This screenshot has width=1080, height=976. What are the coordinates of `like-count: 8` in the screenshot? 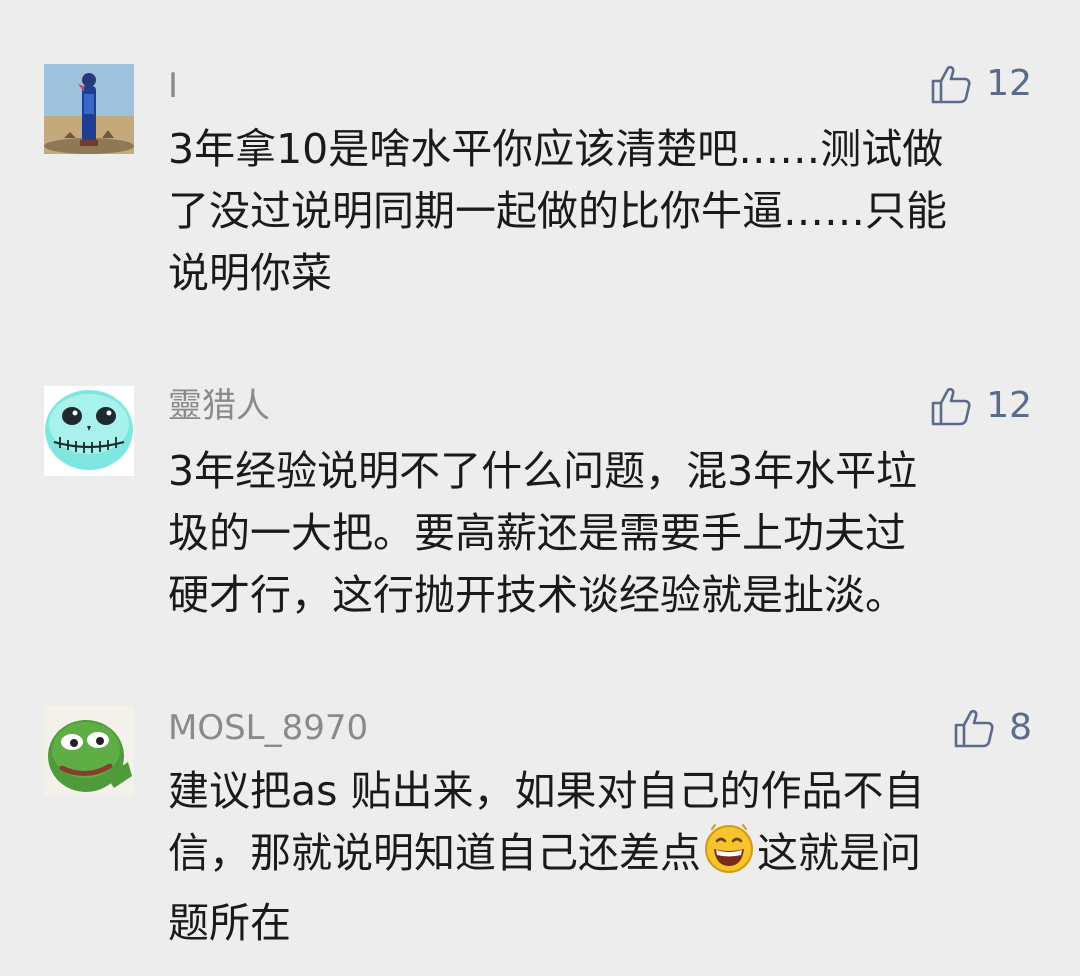 It's located at (1020, 727).